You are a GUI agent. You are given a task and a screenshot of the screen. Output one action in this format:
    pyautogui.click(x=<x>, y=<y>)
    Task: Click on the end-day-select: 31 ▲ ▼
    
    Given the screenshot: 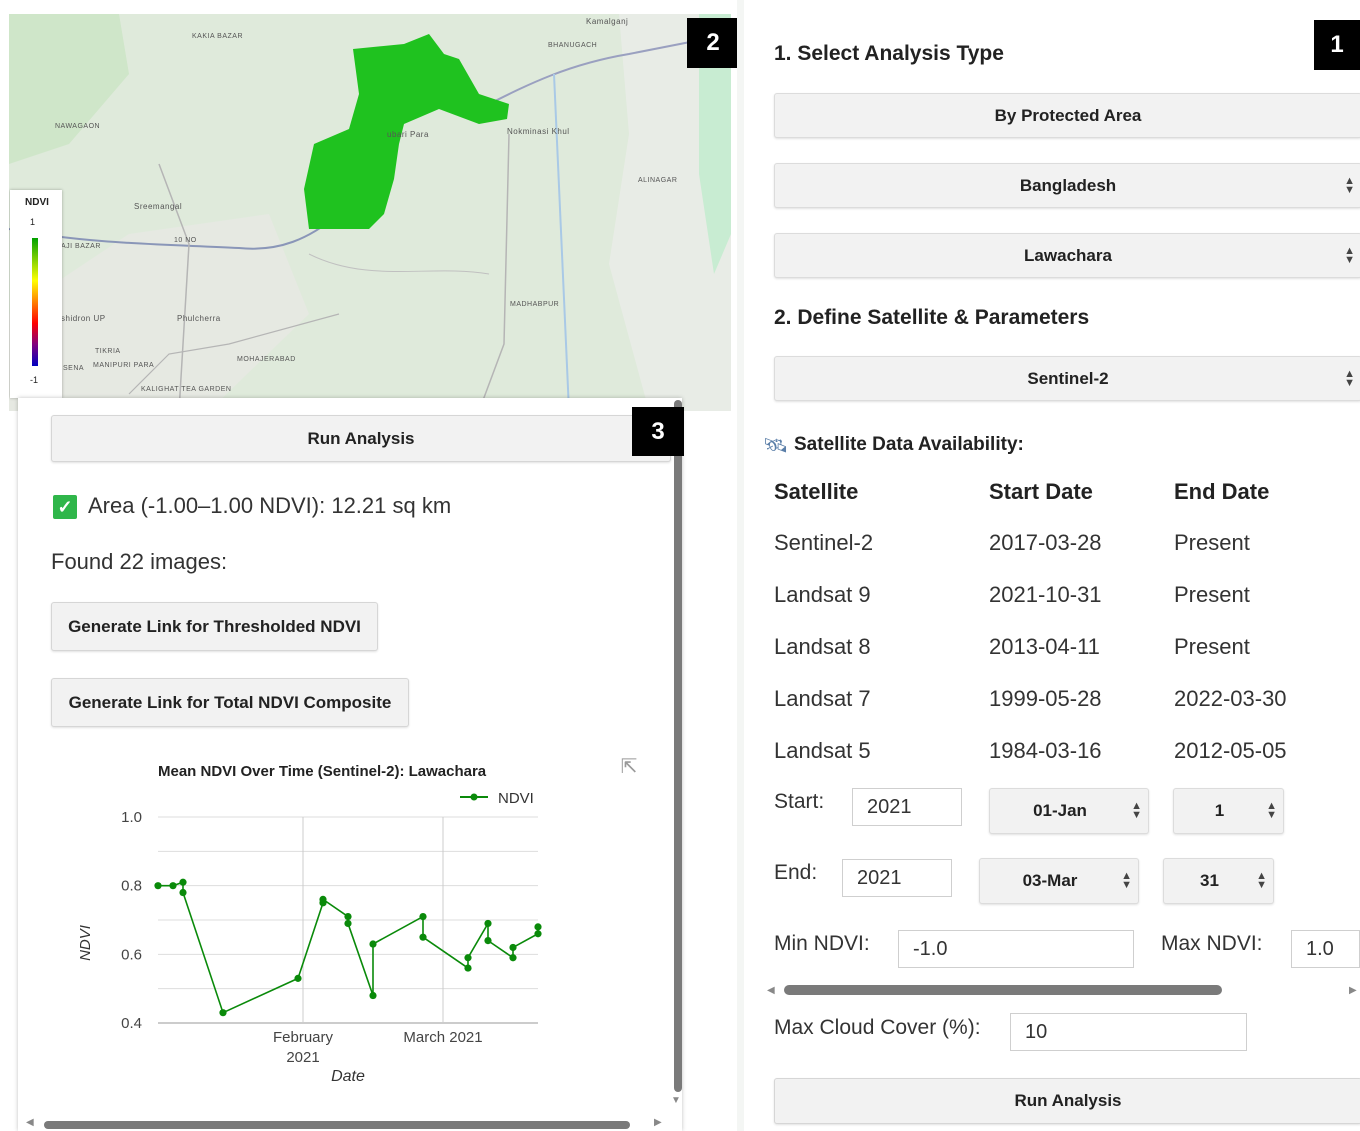 What is the action you would take?
    pyautogui.click(x=1218, y=881)
    